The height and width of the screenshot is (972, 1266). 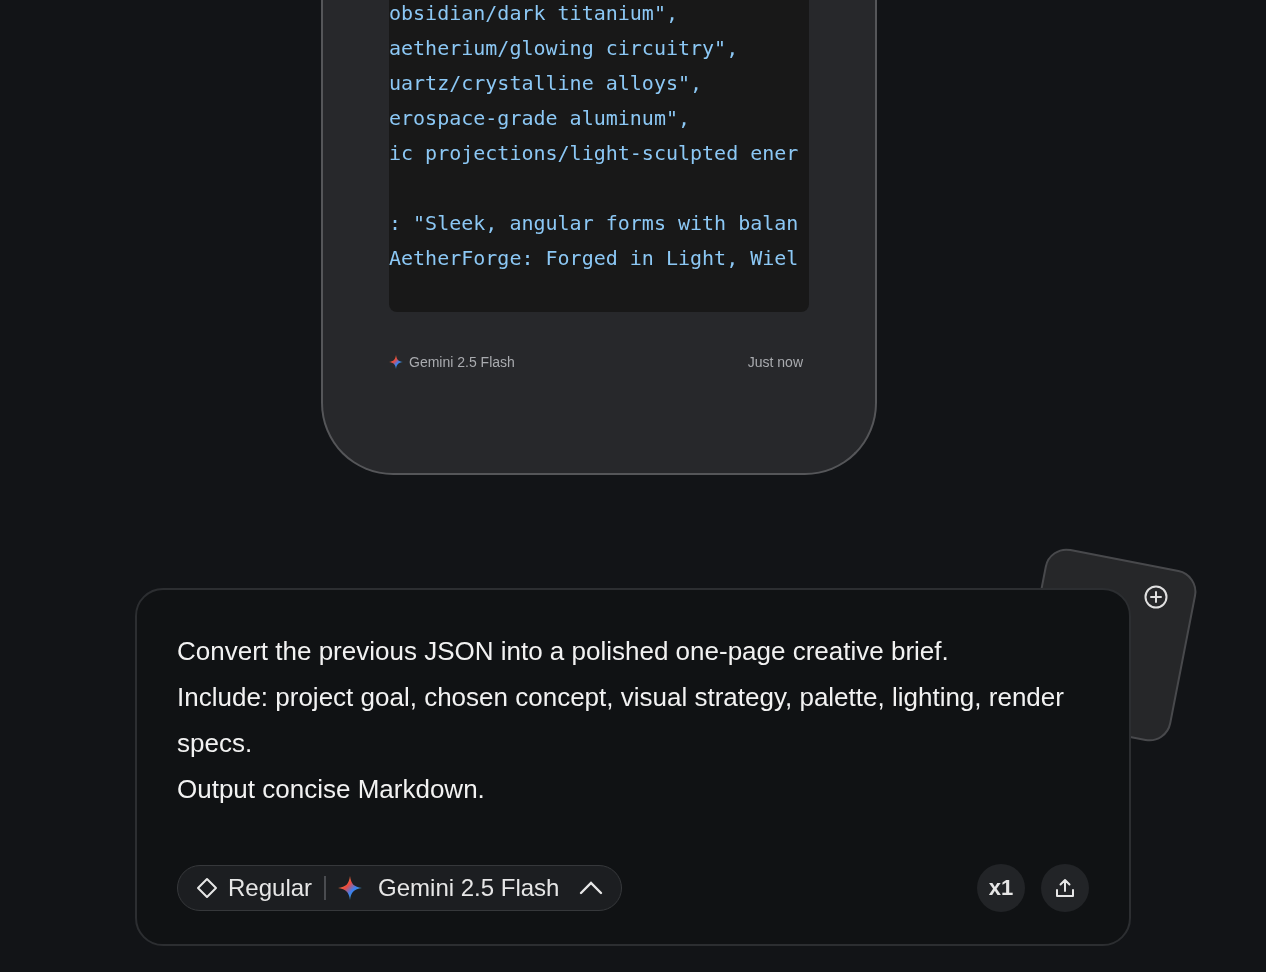 I want to click on model-name: Gemini 2.5 Flash, so click(x=462, y=362).